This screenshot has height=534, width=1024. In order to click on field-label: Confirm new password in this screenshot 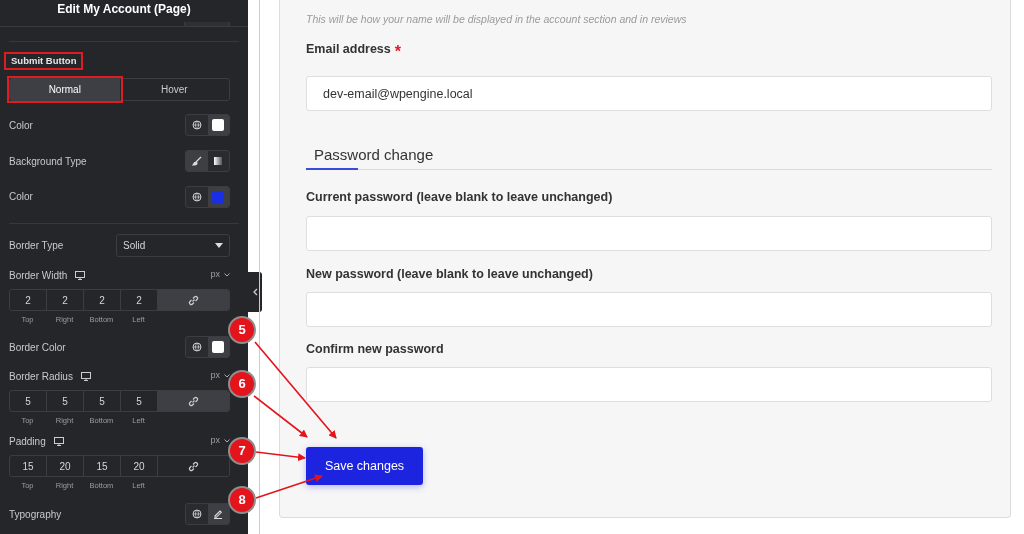, I will do `click(375, 348)`.